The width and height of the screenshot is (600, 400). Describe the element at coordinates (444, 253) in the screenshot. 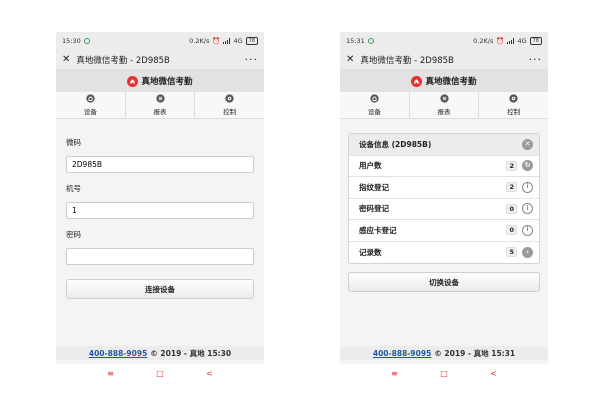

I see `list-item-records: 记录数 5 ›` at that location.